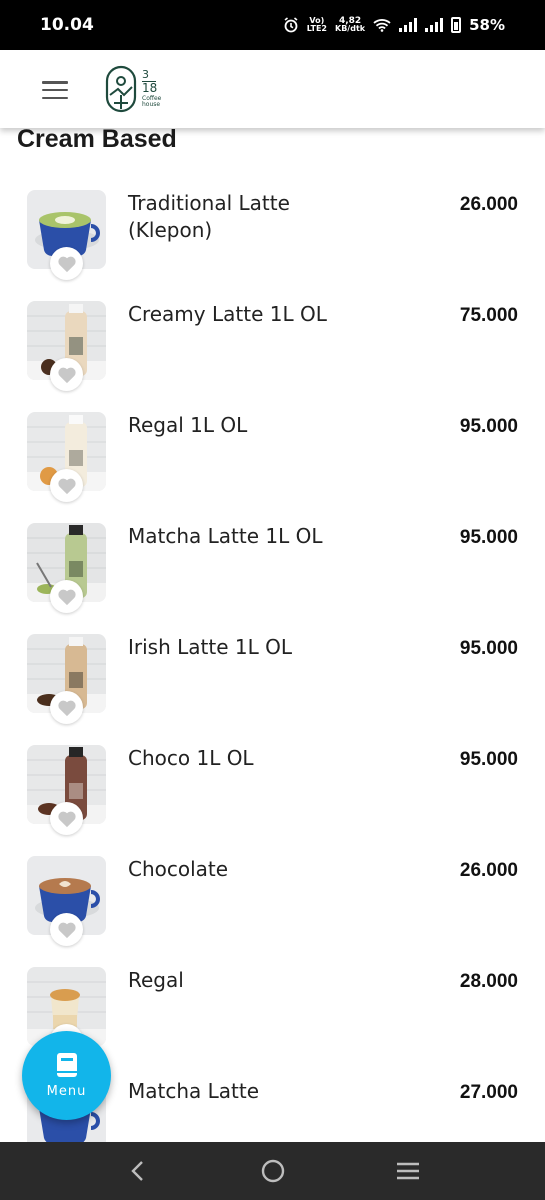  I want to click on menu-item: Chocolate 26.000, so click(272, 911).